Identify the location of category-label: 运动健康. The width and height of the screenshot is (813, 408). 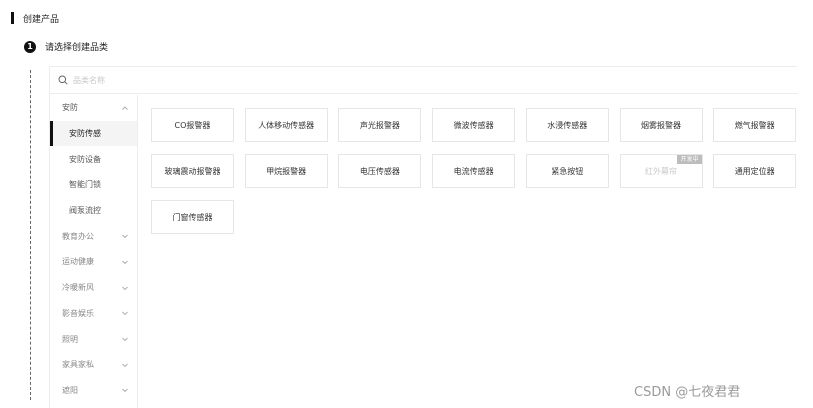
(78, 262).